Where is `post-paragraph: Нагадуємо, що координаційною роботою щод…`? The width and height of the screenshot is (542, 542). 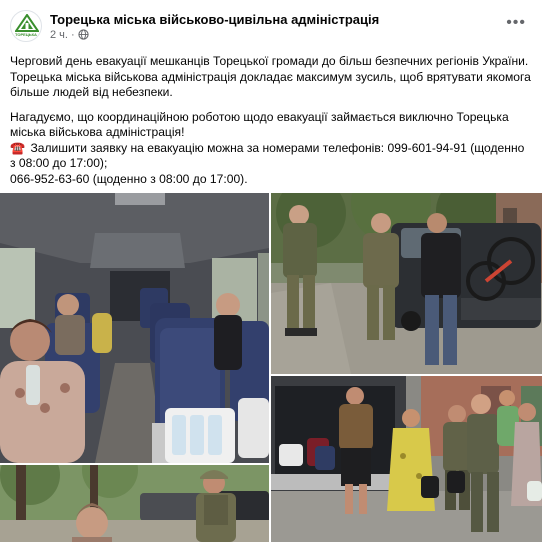
post-paragraph: Нагадуємо, що координаційною роботою щод… is located at coordinates (271, 149).